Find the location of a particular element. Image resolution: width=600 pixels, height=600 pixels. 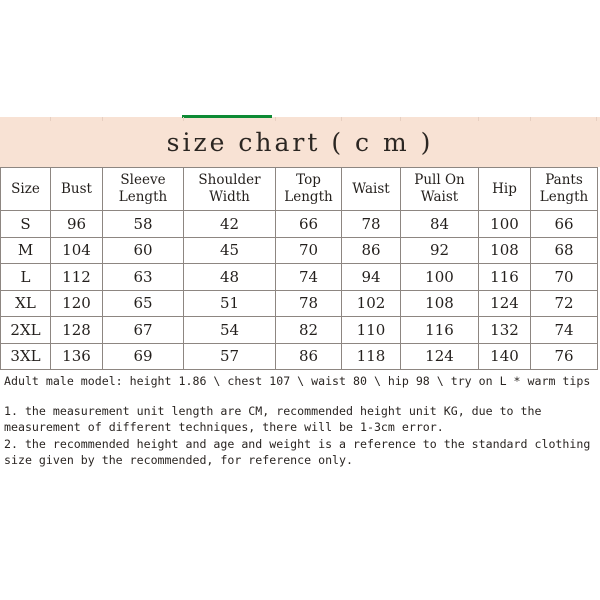

cell-waist: 86 is located at coordinates (371, 250).